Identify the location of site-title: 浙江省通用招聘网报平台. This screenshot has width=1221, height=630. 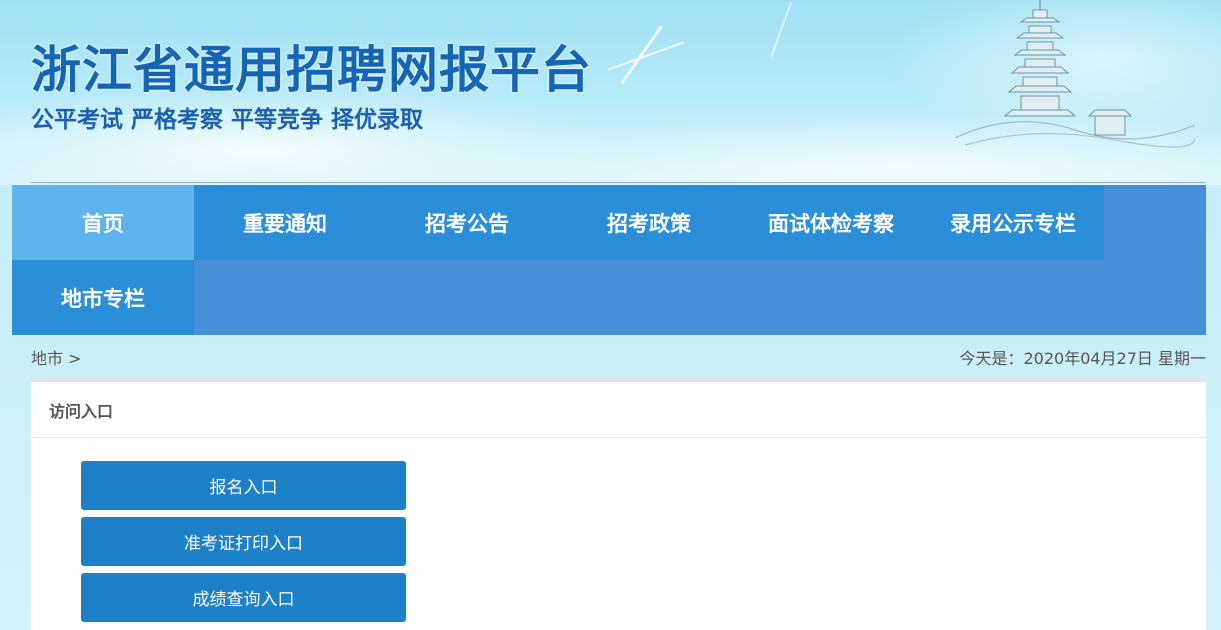
(311, 70).